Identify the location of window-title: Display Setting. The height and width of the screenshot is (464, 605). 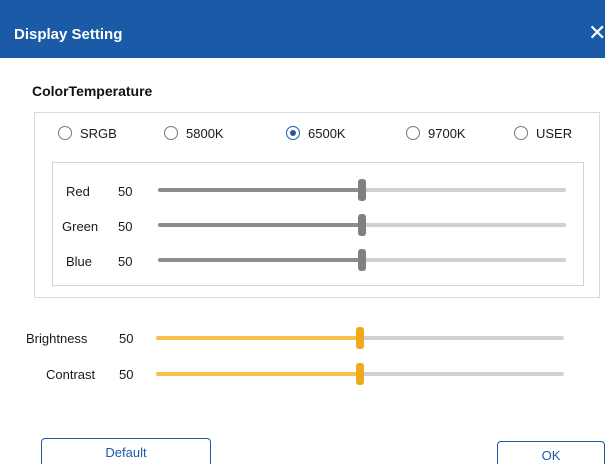
(68, 34).